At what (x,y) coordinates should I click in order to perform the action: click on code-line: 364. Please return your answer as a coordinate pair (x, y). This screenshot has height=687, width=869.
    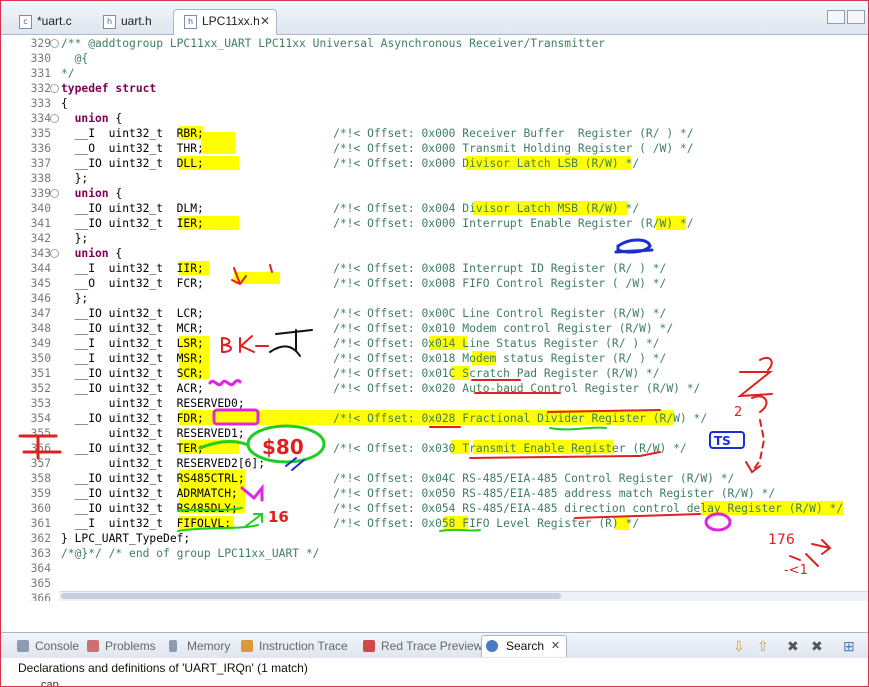
    Looking at the image, I should click on (434, 568).